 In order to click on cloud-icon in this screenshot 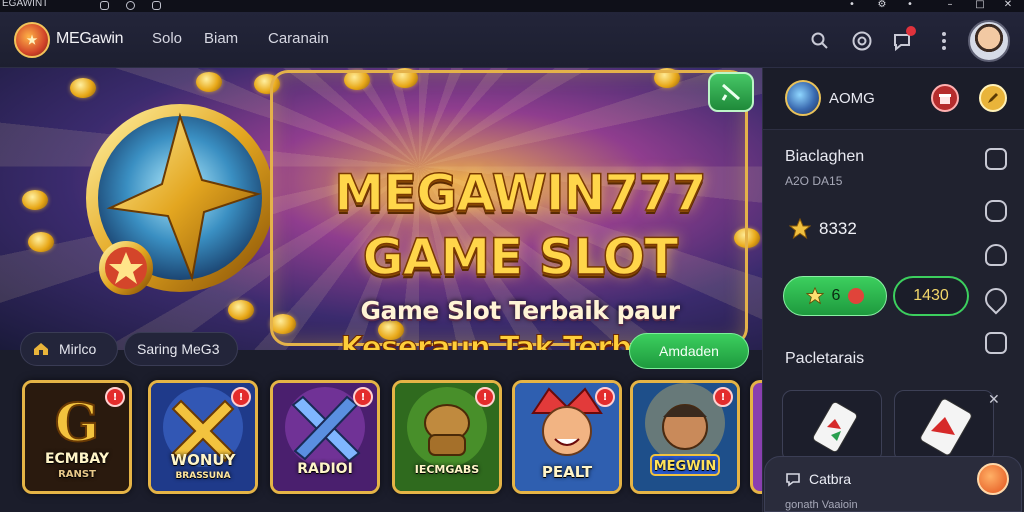, I will do `click(996, 255)`.